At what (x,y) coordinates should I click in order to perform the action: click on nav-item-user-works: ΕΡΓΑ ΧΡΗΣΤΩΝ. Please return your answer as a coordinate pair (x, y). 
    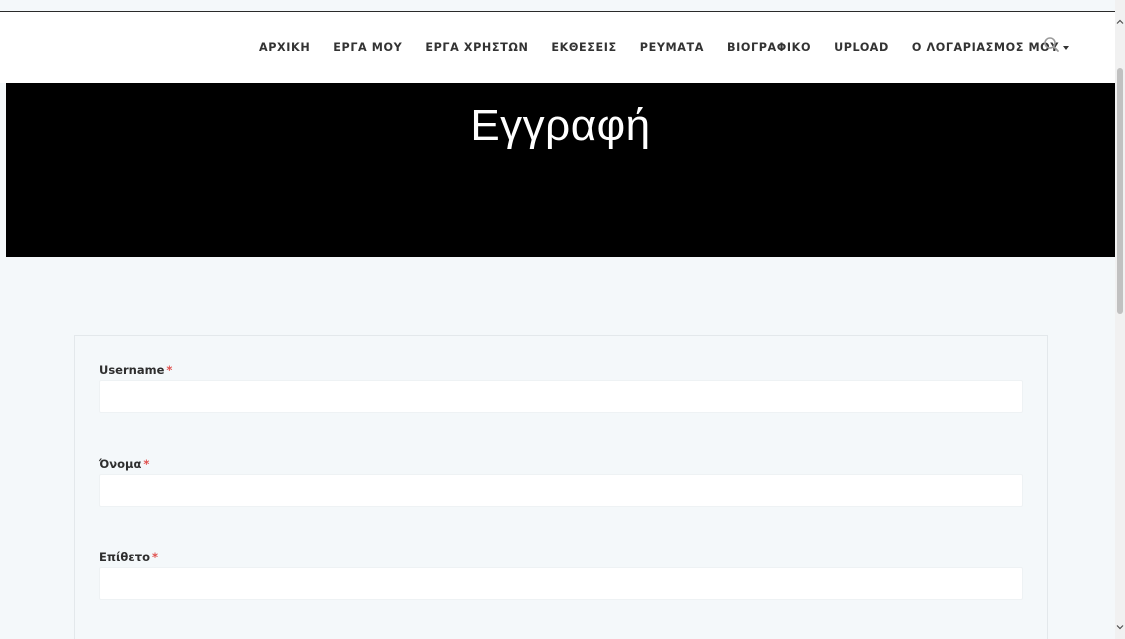
    Looking at the image, I should click on (476, 47).